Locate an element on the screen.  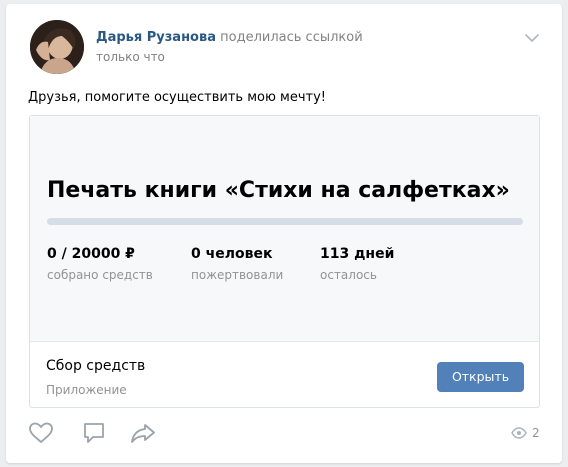
stat-label: пожертвовали is located at coordinates (237, 275).